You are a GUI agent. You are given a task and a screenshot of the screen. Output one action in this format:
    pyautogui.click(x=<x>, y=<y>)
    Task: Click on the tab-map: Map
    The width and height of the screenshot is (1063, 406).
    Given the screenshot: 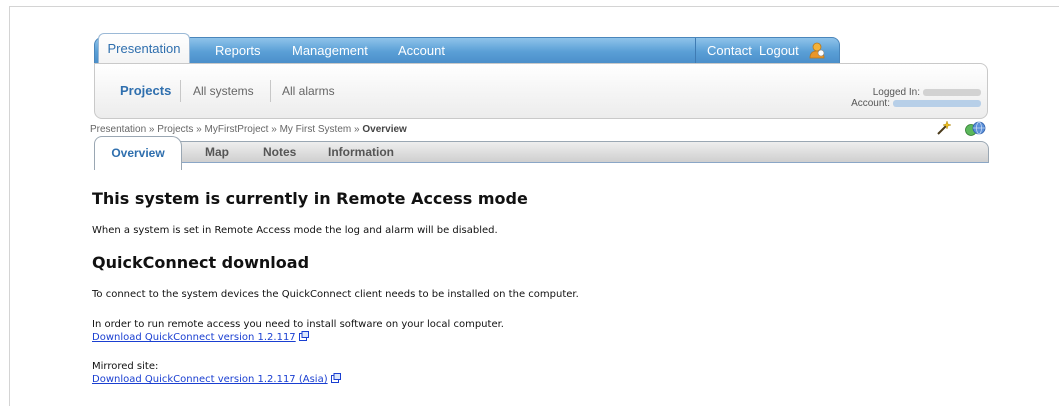 What is the action you would take?
    pyautogui.click(x=217, y=152)
    